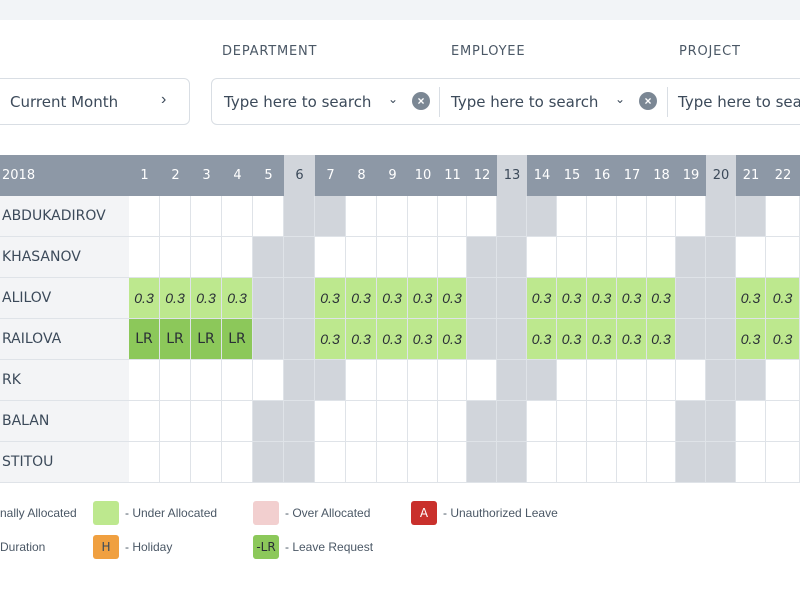 The image size is (800, 600). Describe the element at coordinates (393, 99) in the screenshot. I see `chevron-down-icon: ⌄` at that location.